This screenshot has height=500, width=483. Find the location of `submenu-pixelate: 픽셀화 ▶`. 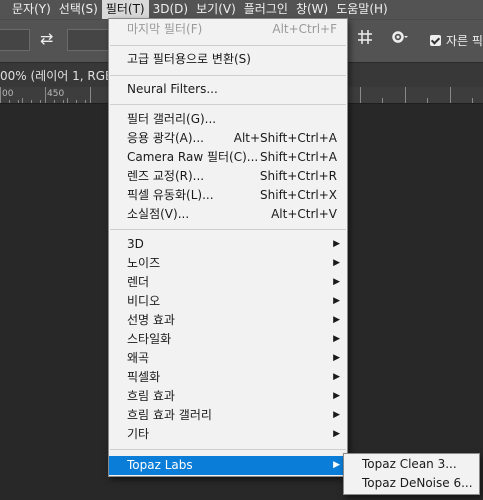

submenu-pixelate: 픽셀화 ▶ is located at coordinates (228, 377).